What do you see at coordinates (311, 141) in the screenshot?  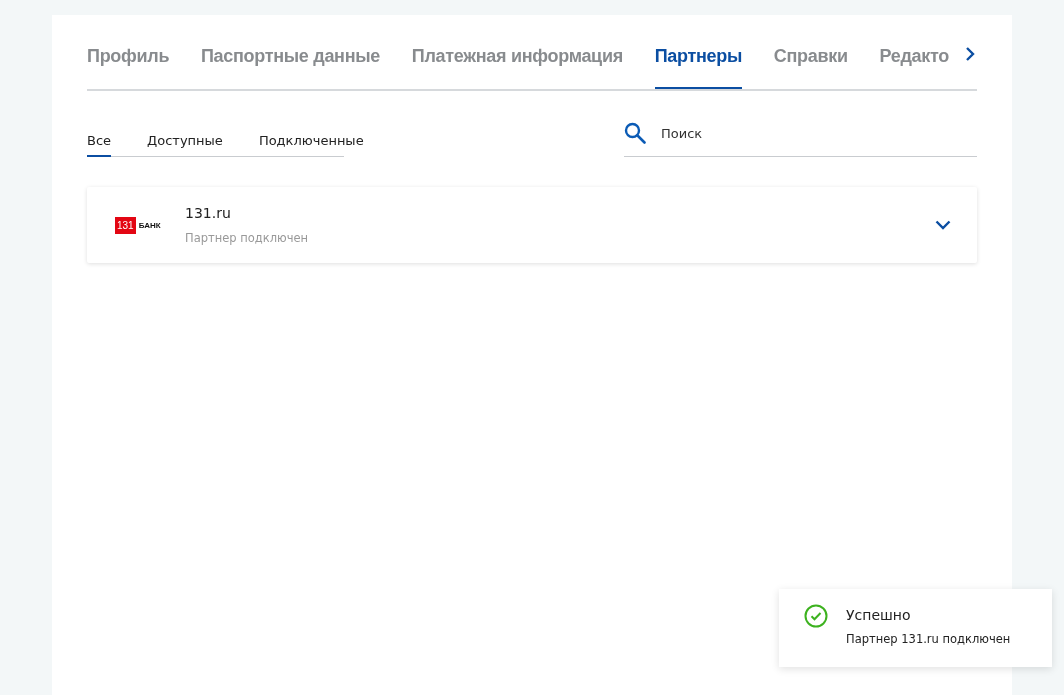 I see `filter-tab: Подключенные` at bounding box center [311, 141].